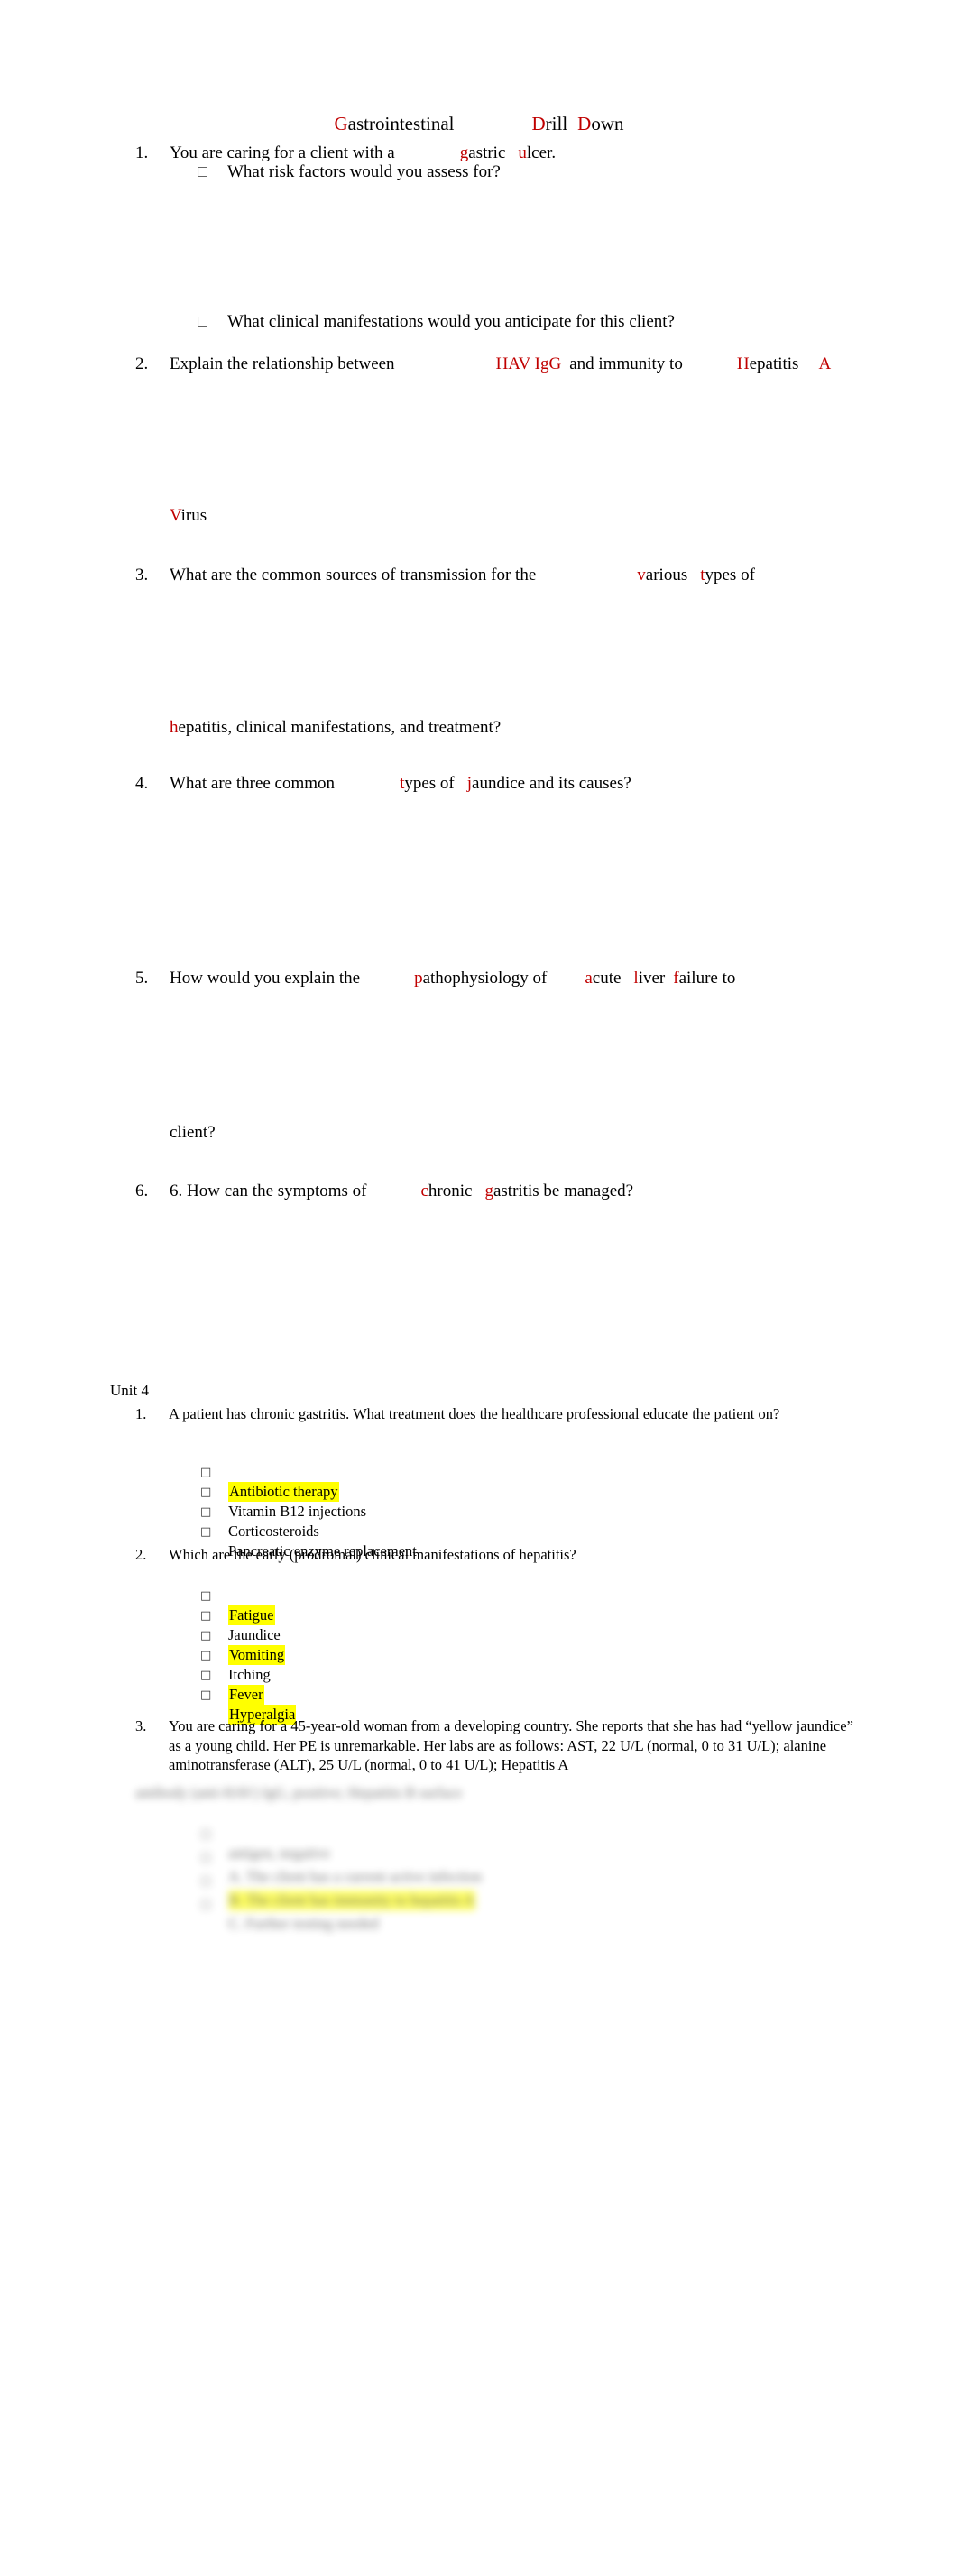 Image resolution: width=958 pixels, height=2576 pixels. Describe the element at coordinates (283, 1492) in the screenshot. I see `unit4-q1-option-1-text: Antibiotic therapy` at that location.